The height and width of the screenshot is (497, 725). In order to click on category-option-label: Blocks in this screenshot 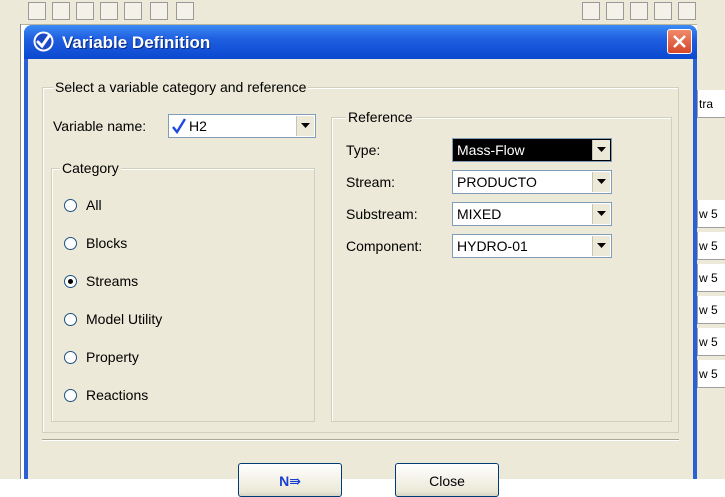, I will do `click(107, 243)`.